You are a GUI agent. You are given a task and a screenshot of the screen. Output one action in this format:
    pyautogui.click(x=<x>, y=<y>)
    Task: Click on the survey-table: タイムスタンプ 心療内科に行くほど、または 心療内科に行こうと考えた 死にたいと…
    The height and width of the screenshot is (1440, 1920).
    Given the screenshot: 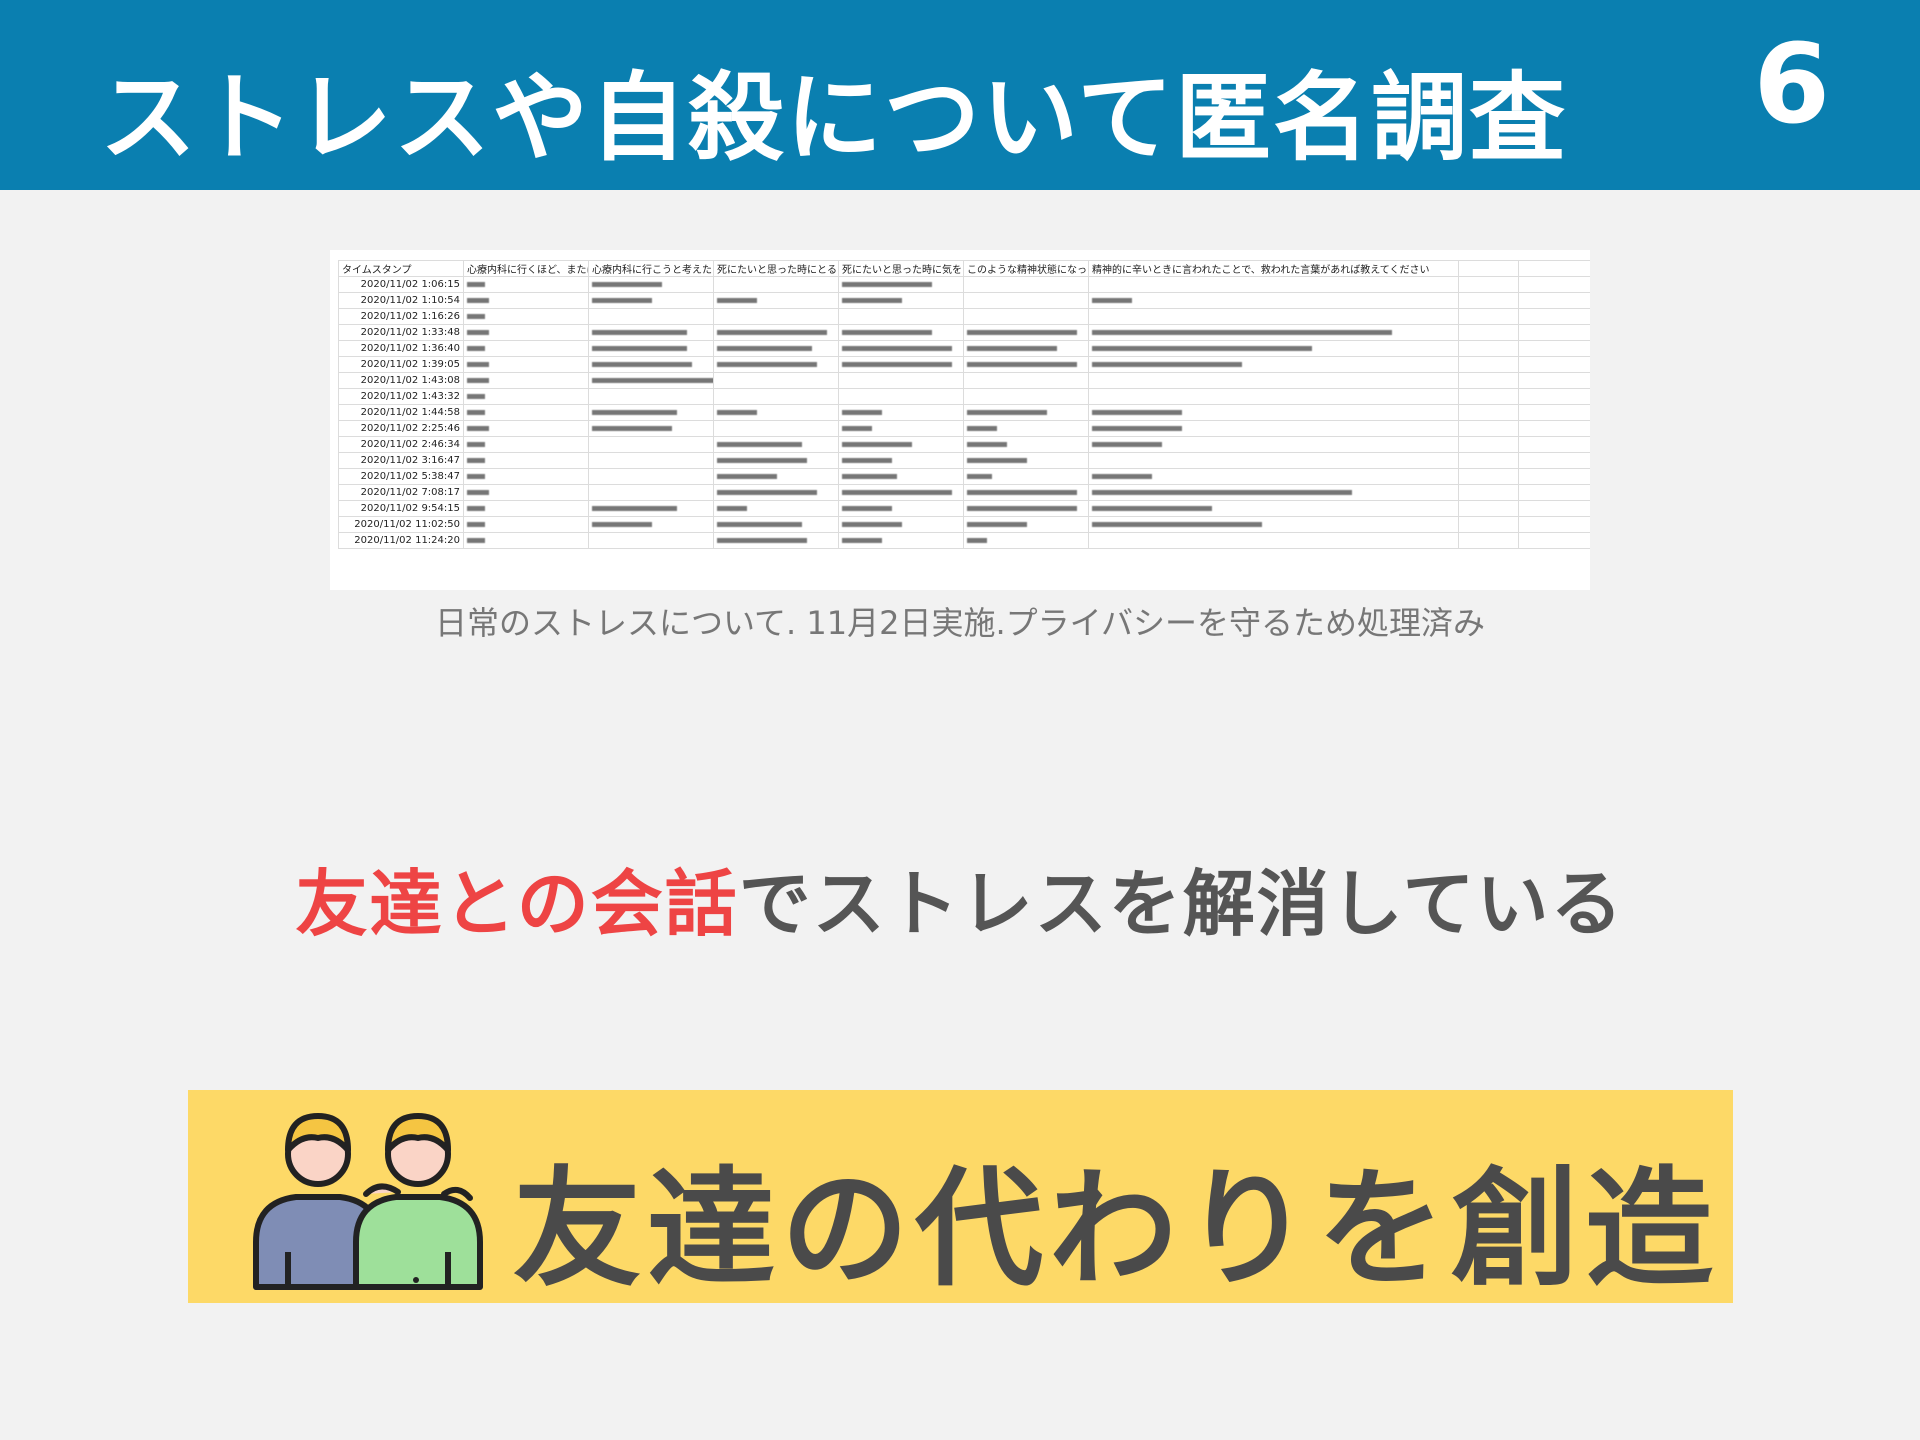 What is the action you would take?
    pyautogui.click(x=964, y=404)
    